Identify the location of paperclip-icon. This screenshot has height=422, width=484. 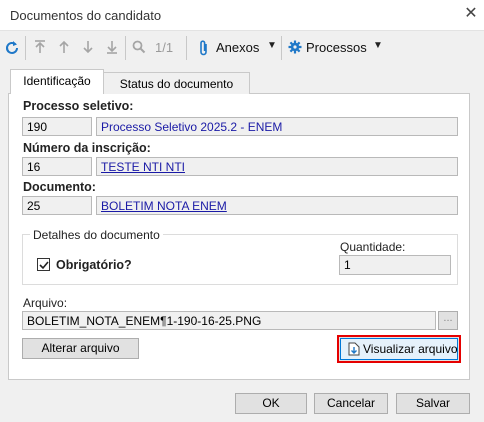
(204, 48).